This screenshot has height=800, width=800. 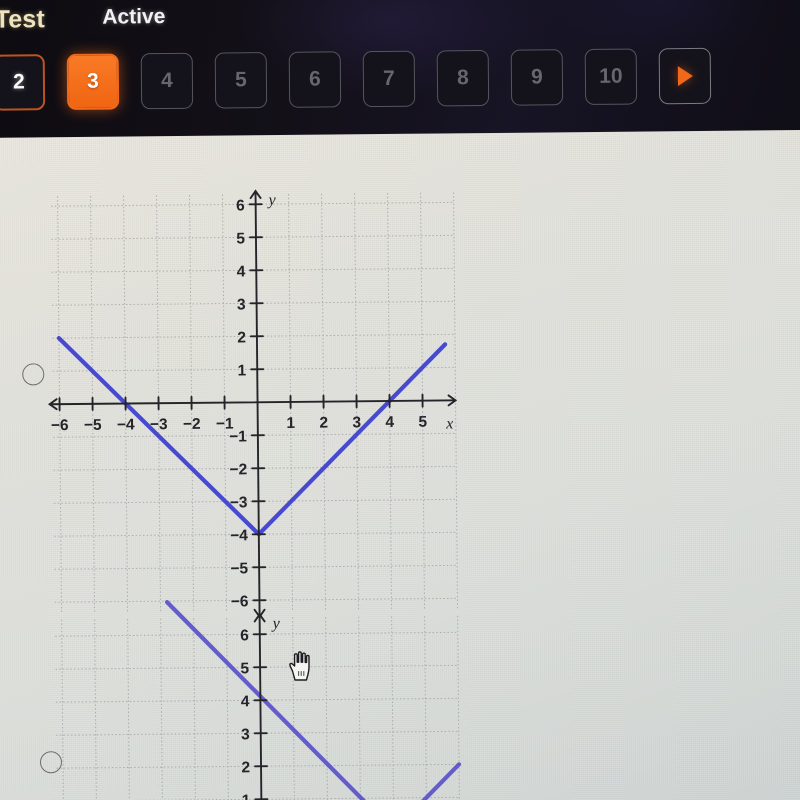 I want to click on question-button-label: 5, so click(x=240, y=80).